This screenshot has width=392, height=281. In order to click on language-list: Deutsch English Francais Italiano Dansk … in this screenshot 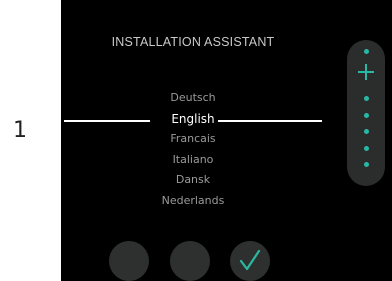, I will do `click(193, 149)`.